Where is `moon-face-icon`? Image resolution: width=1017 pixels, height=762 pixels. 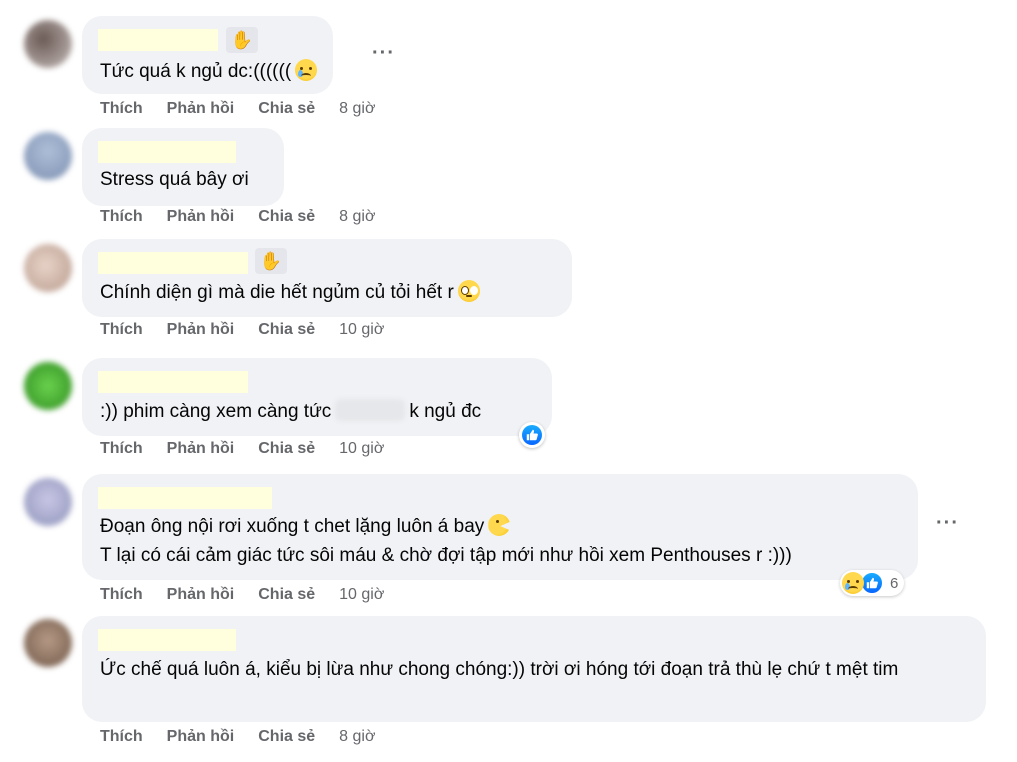 moon-face-icon is located at coordinates (499, 525).